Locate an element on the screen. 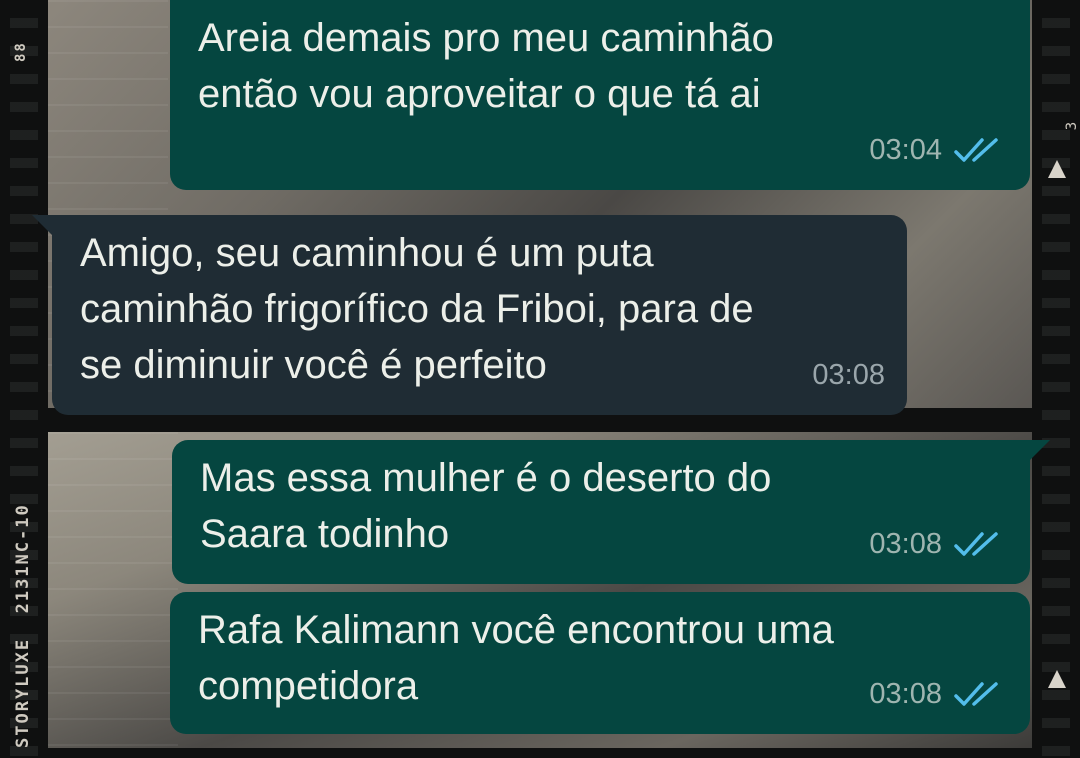  message-meta: 03:04 is located at coordinates (935, 150).